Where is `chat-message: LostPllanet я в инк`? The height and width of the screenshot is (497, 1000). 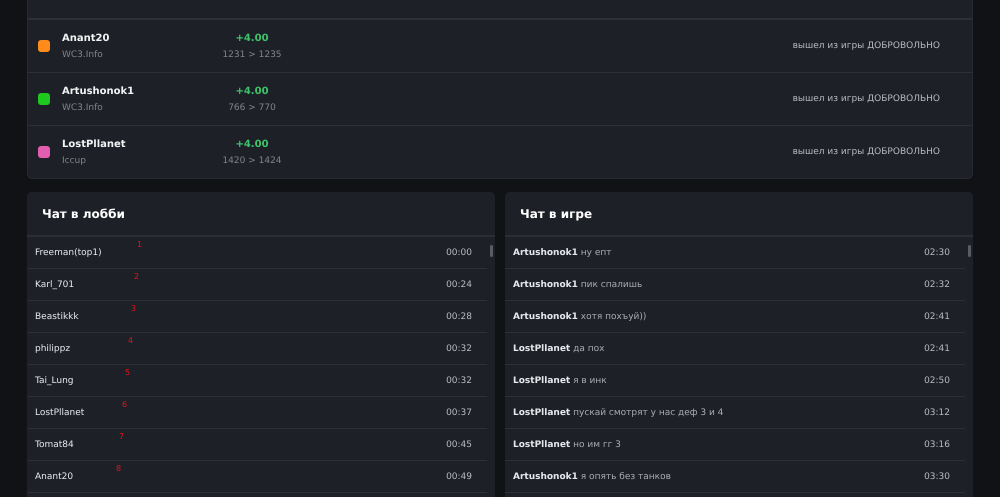
chat-message: LostPllanet я в инк is located at coordinates (560, 381).